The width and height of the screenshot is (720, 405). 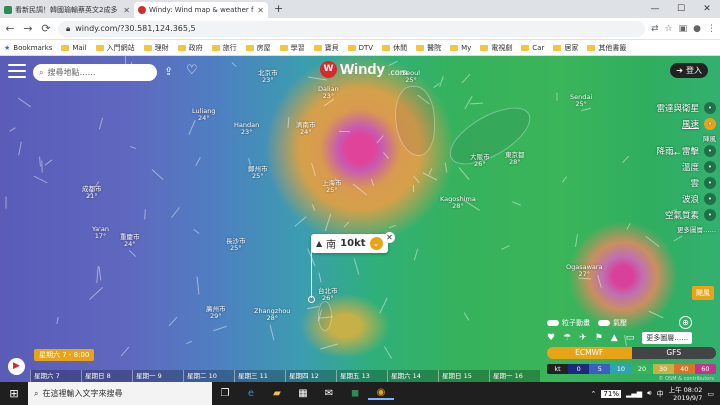 What do you see at coordinates (655, 9) in the screenshot?
I see `minimize-icon: —` at bounding box center [655, 9].